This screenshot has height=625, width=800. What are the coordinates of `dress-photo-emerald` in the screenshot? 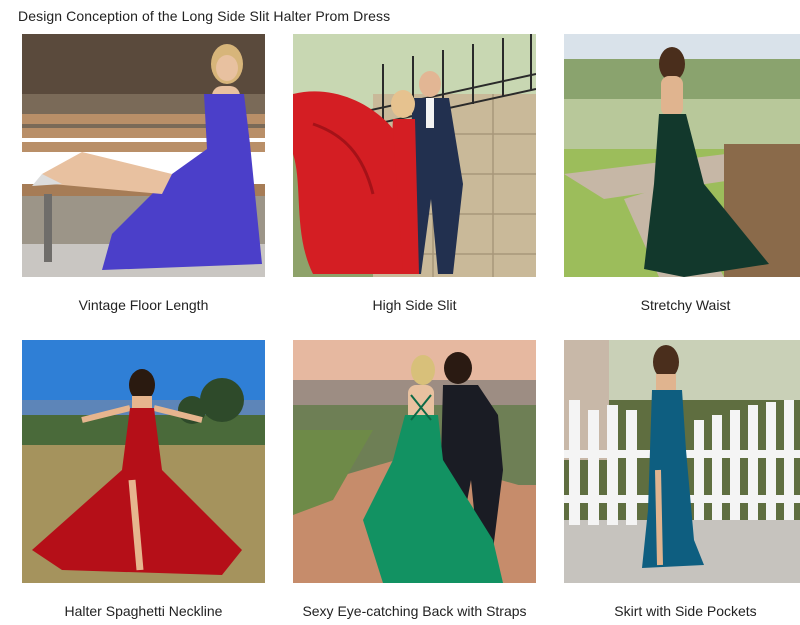 It's located at (414, 461).